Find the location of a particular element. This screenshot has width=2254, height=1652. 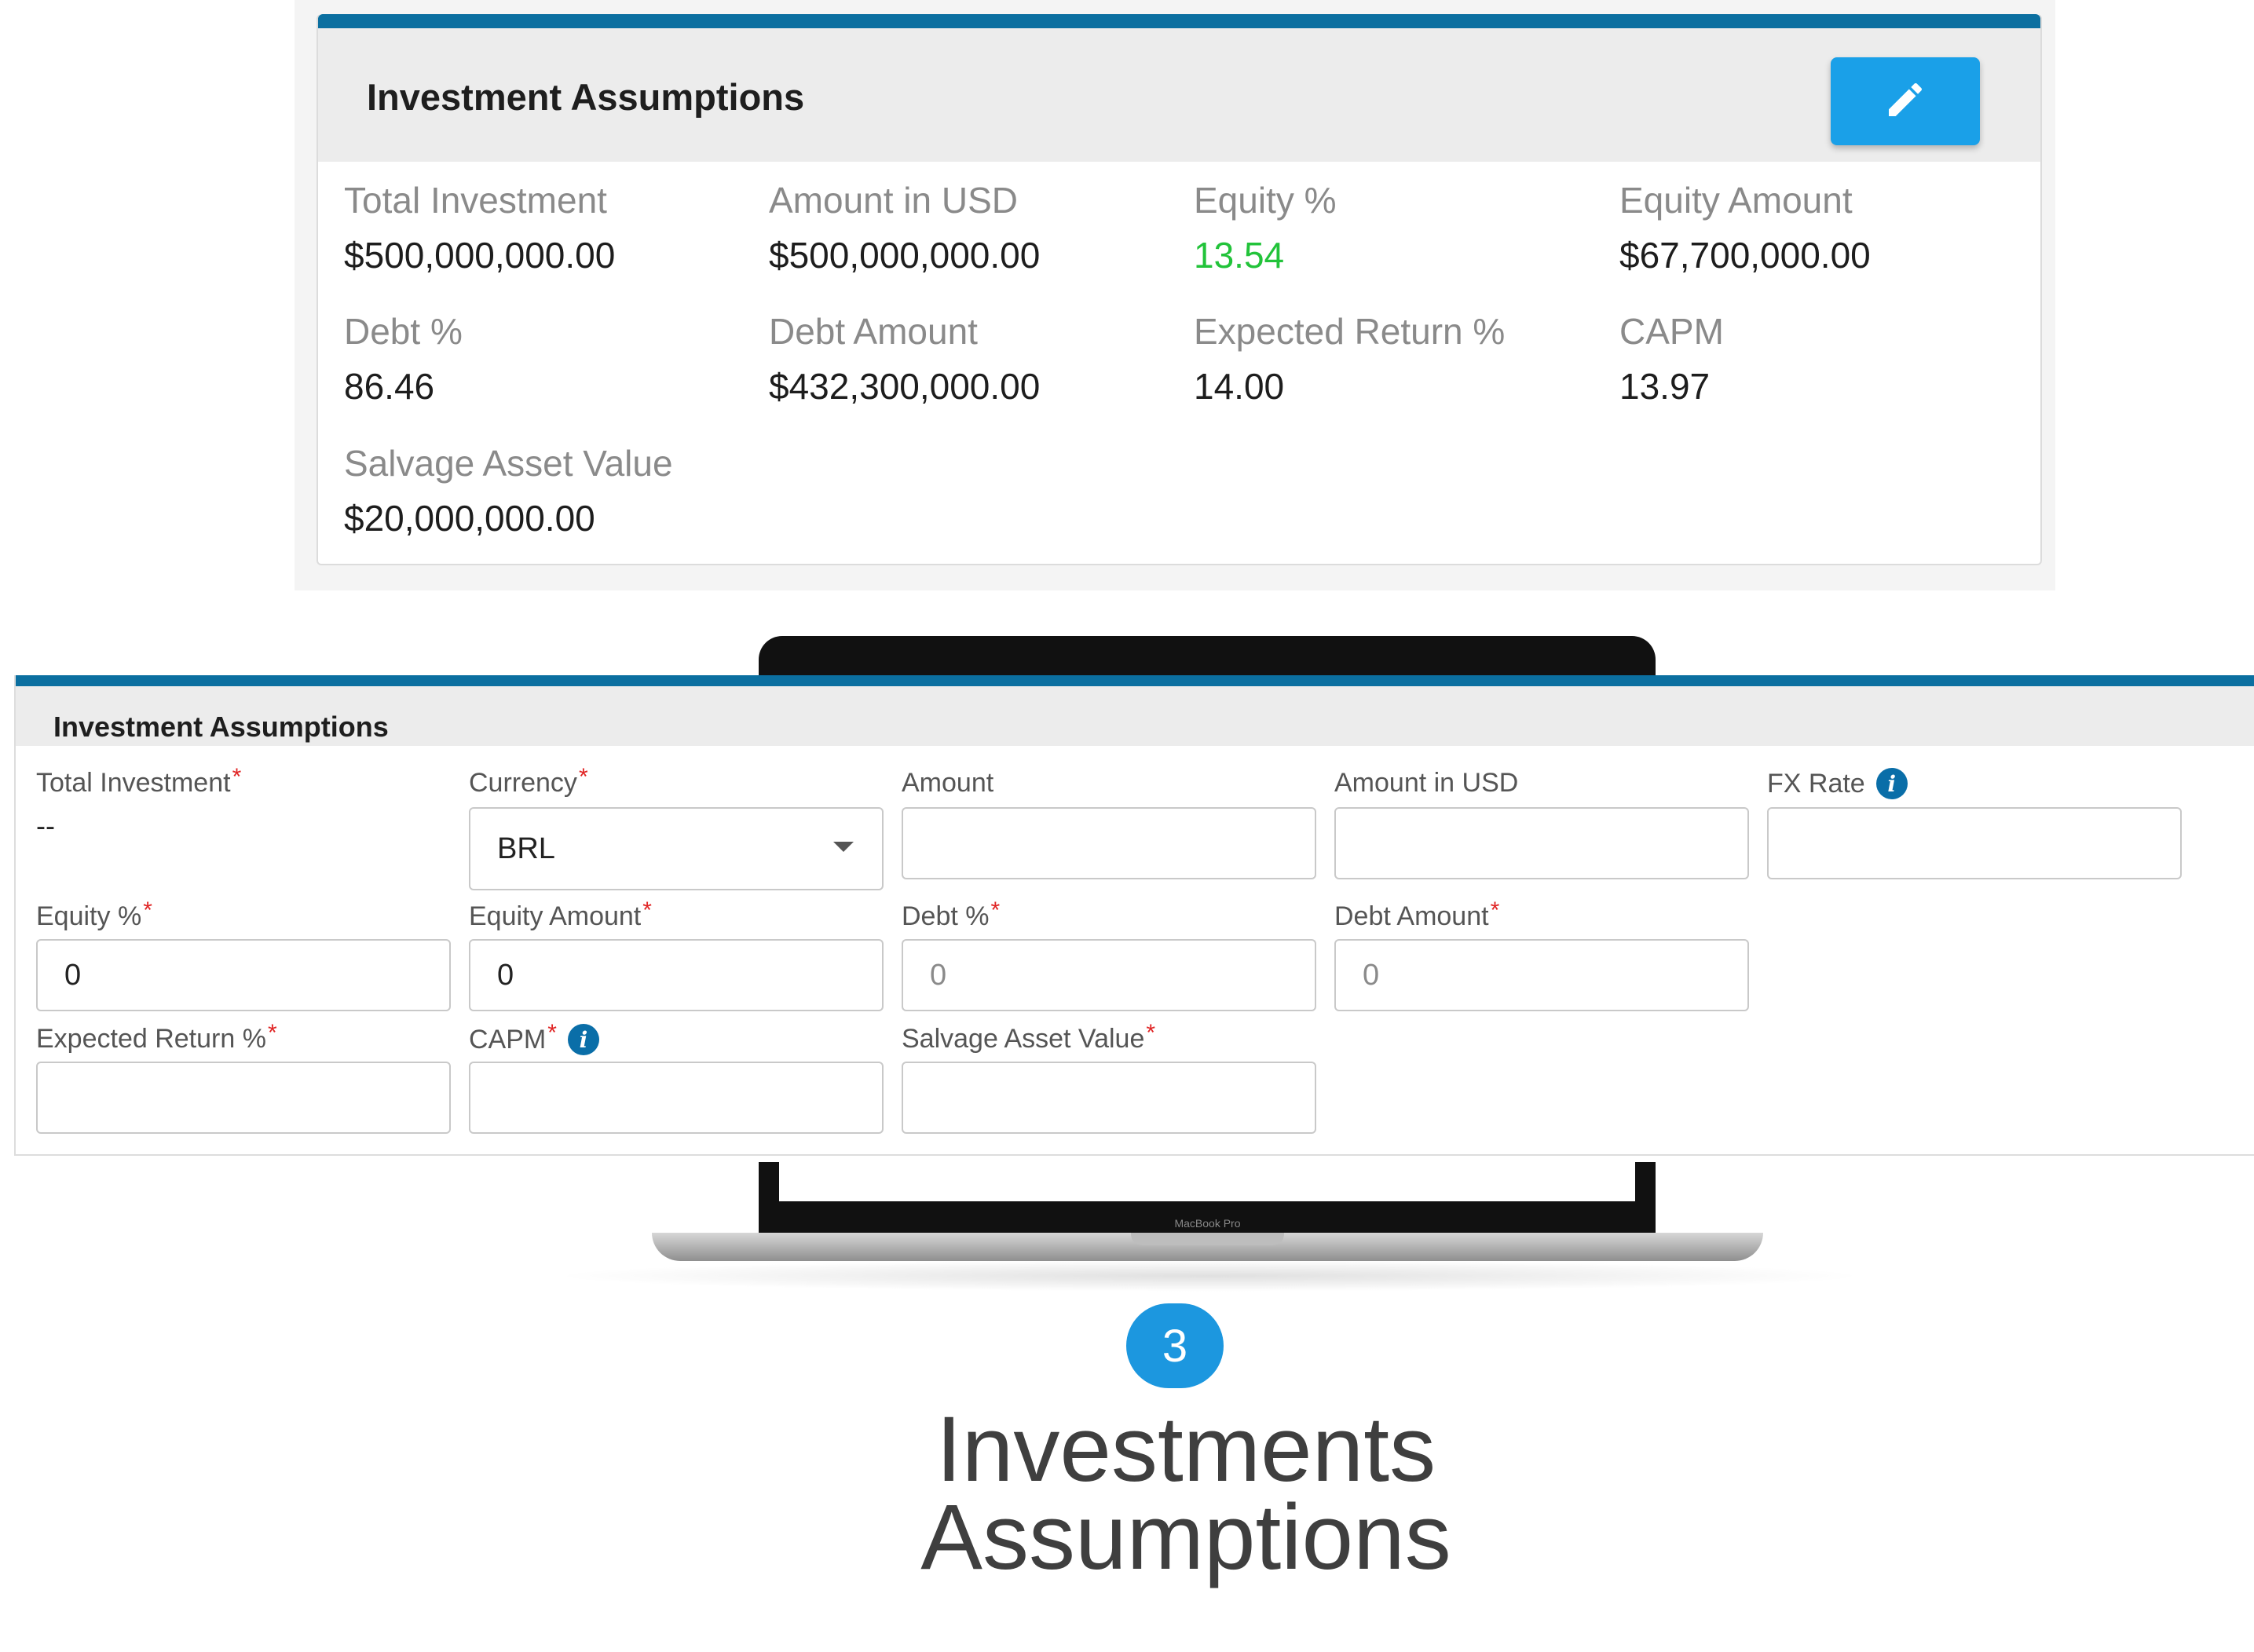

field-label: Debt Amount * is located at coordinates (1417, 914).